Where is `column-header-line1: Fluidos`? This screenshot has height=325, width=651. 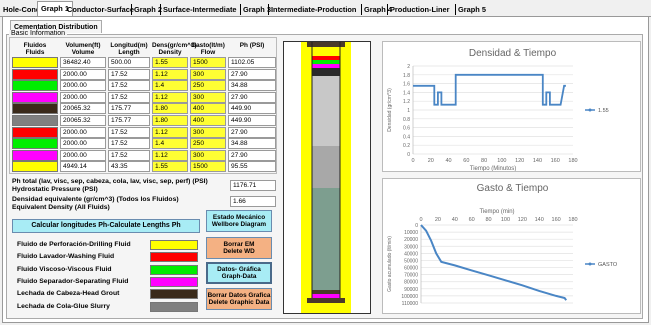 column-header-line1: Fluidos is located at coordinates (35, 45).